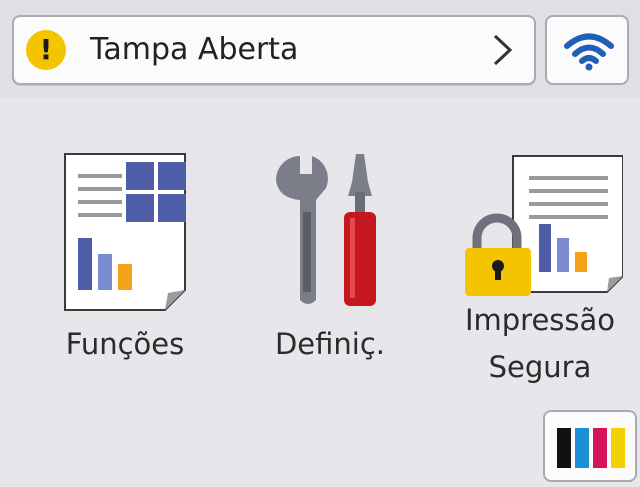  Describe the element at coordinates (582, 448) in the screenshot. I see `ink-cyan` at that location.